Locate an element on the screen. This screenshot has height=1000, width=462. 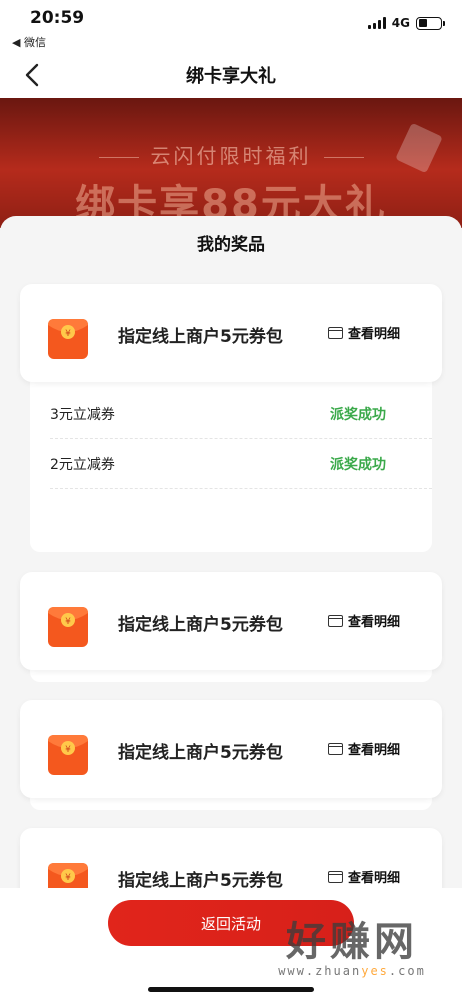
coupon-row: 3元立减券 派奖成功 is located at coordinates (241, 414).